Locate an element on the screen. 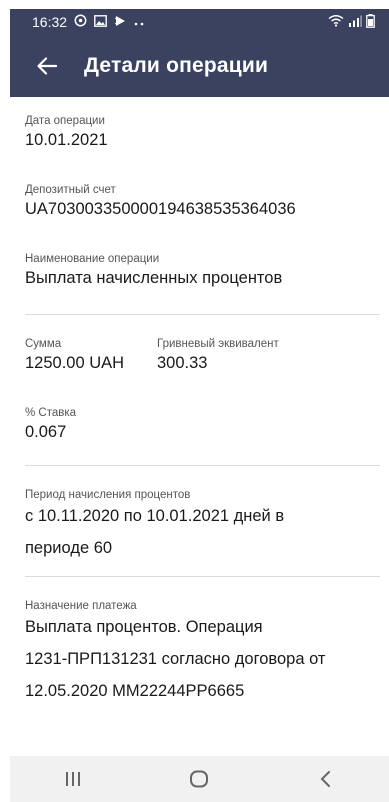 This screenshot has width=389, height=802. amount-label: Сумма is located at coordinates (43, 344).